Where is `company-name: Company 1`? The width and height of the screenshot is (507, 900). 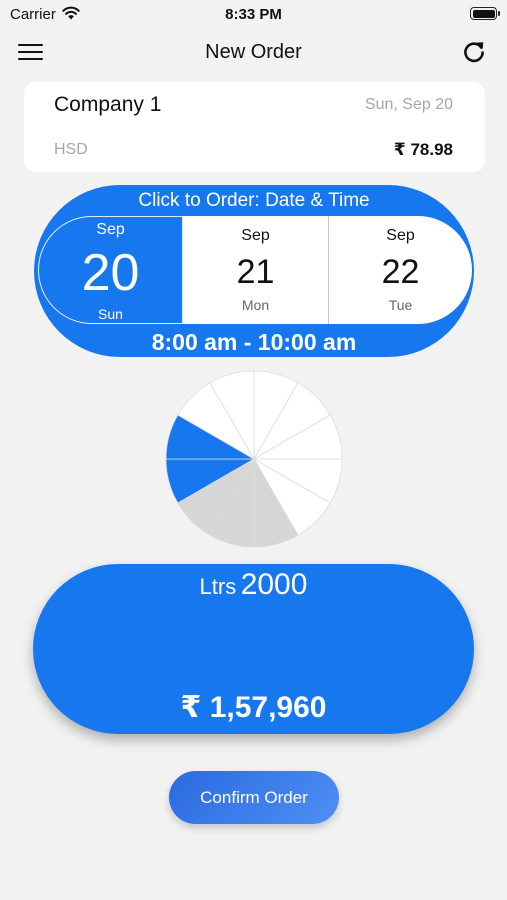
company-name: Company 1 is located at coordinates (108, 104).